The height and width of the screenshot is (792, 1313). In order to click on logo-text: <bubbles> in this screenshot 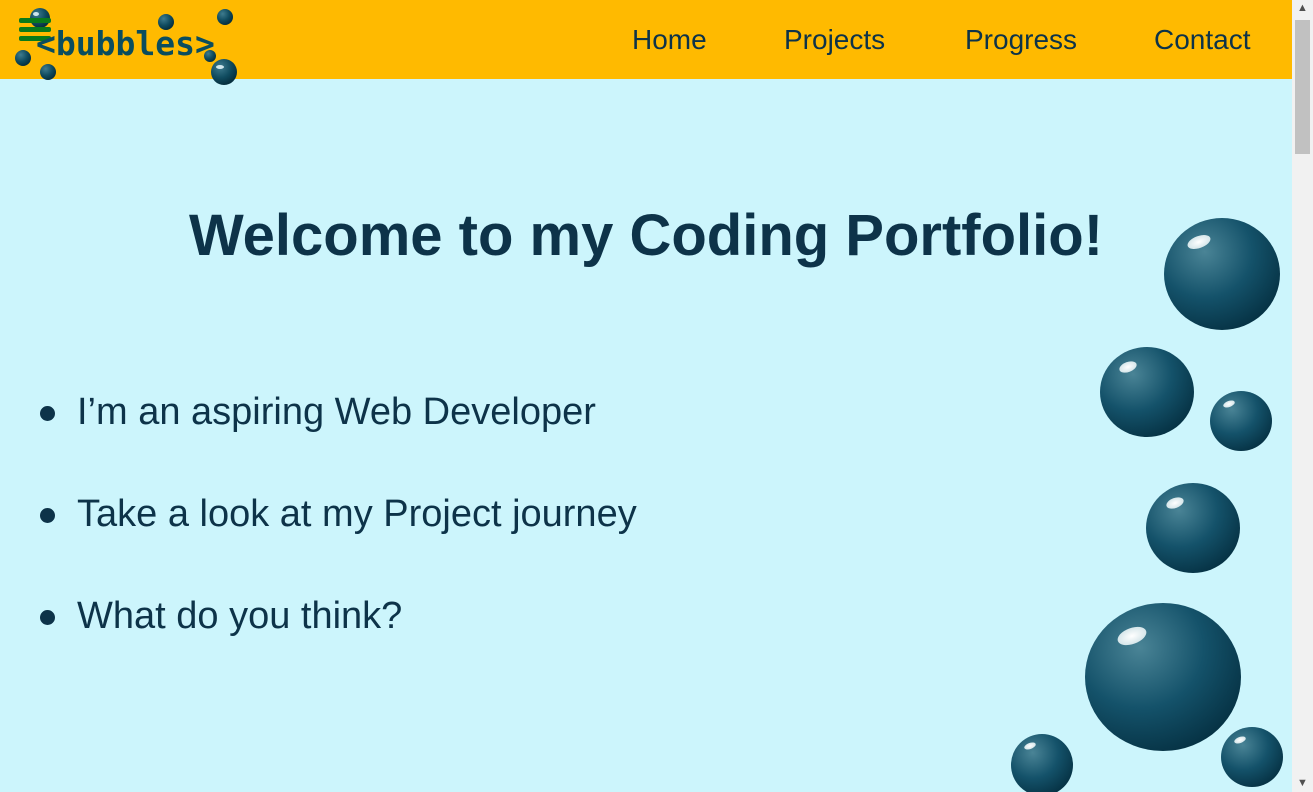, I will do `click(125, 43)`.